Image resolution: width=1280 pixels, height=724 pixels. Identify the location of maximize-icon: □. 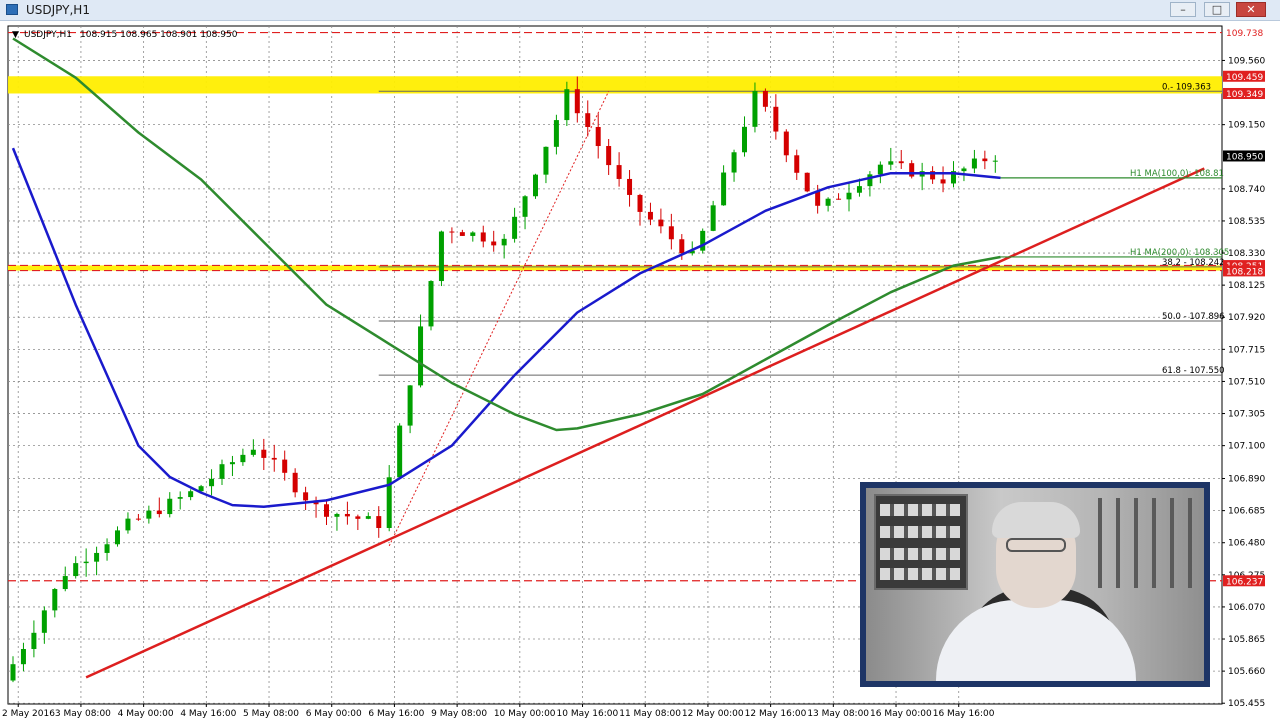
(1217, 9).